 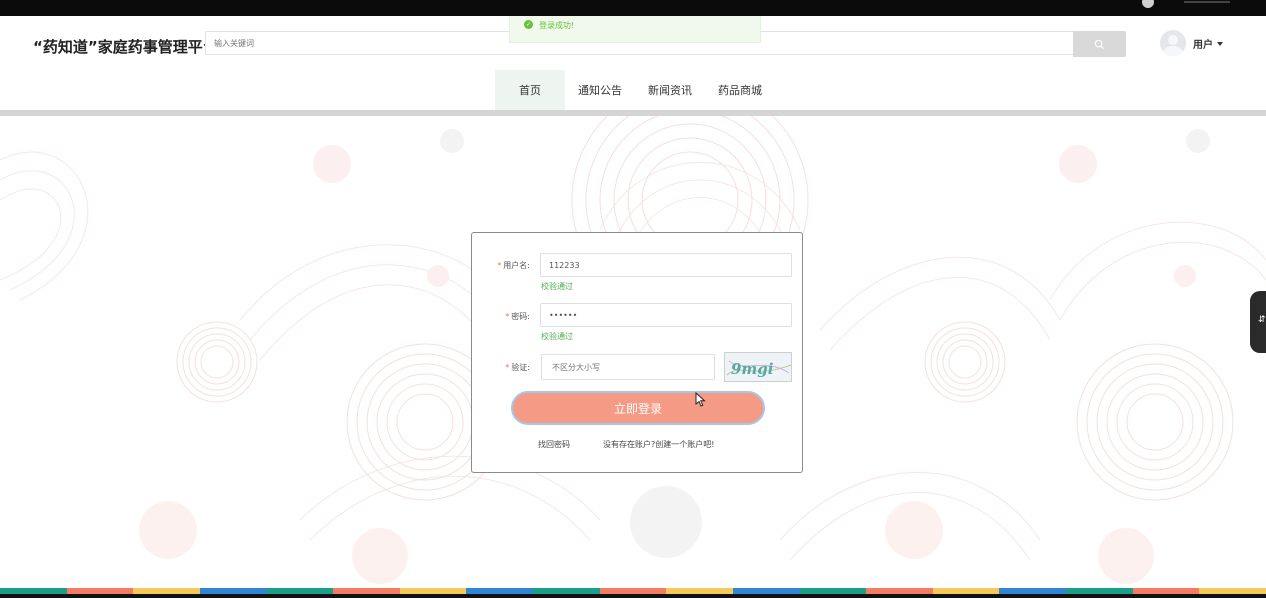 I want to click on nav-item-0: 首页, so click(x=530, y=93).